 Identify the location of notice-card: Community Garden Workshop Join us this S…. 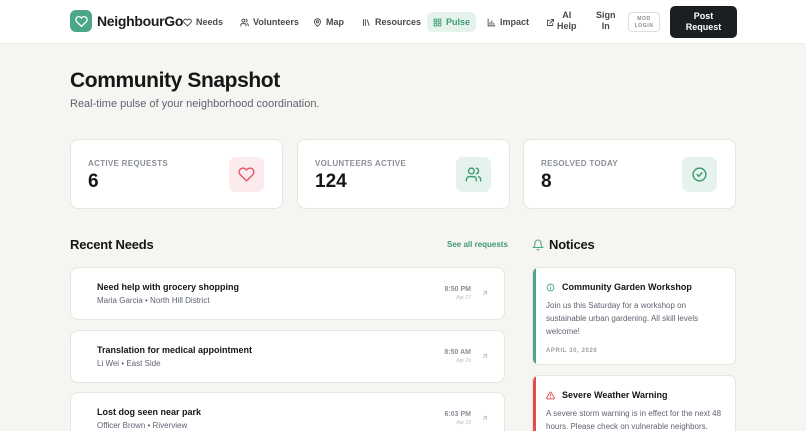
(634, 316).